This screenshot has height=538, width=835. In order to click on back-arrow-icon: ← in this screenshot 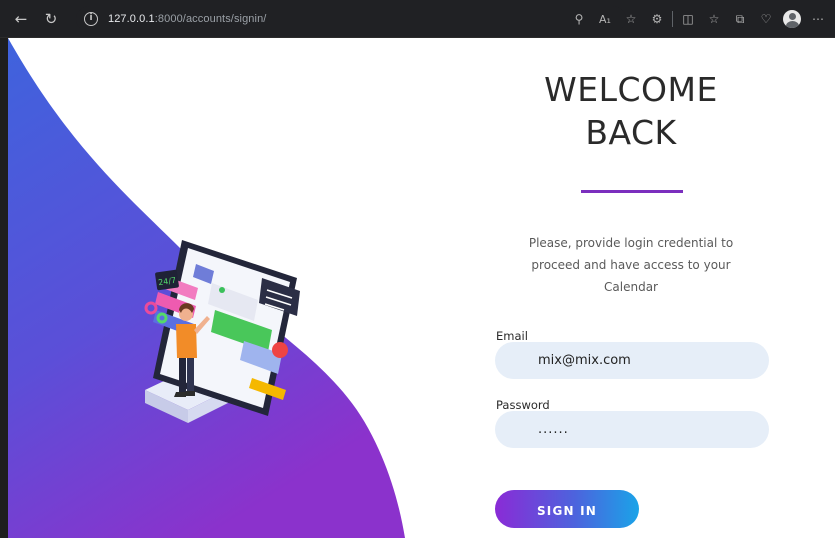, I will do `click(21, 19)`.